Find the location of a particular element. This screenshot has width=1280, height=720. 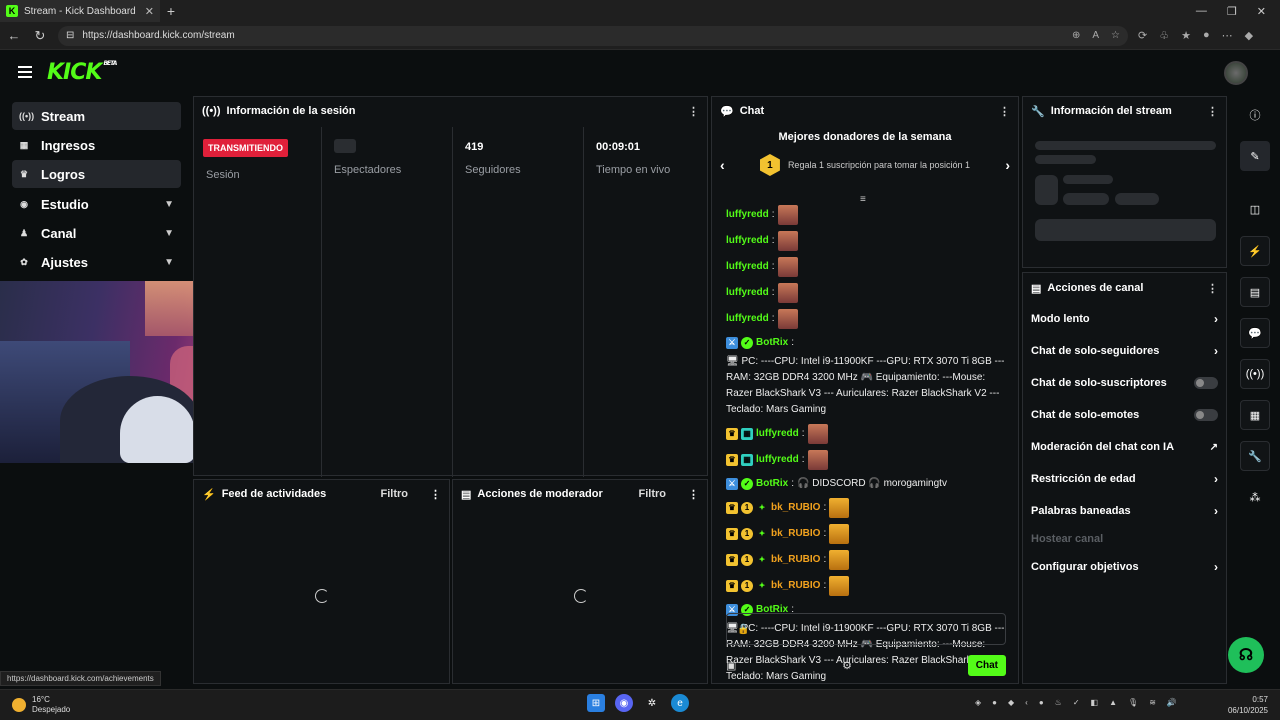

close-window-button: ✕ is located at coordinates (1261, 11).